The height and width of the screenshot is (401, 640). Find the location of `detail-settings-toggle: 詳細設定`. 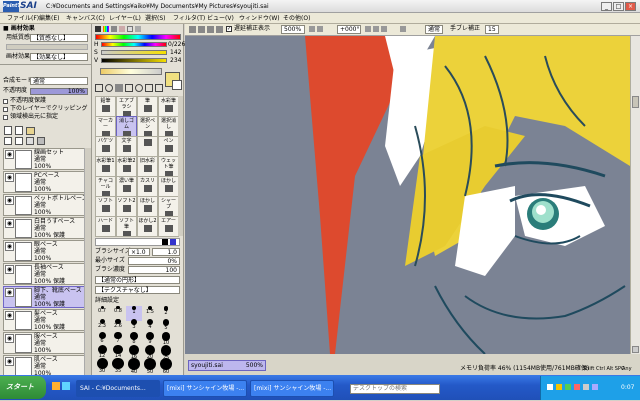

detail-settings-toggle: 詳細設定 is located at coordinates (107, 301).